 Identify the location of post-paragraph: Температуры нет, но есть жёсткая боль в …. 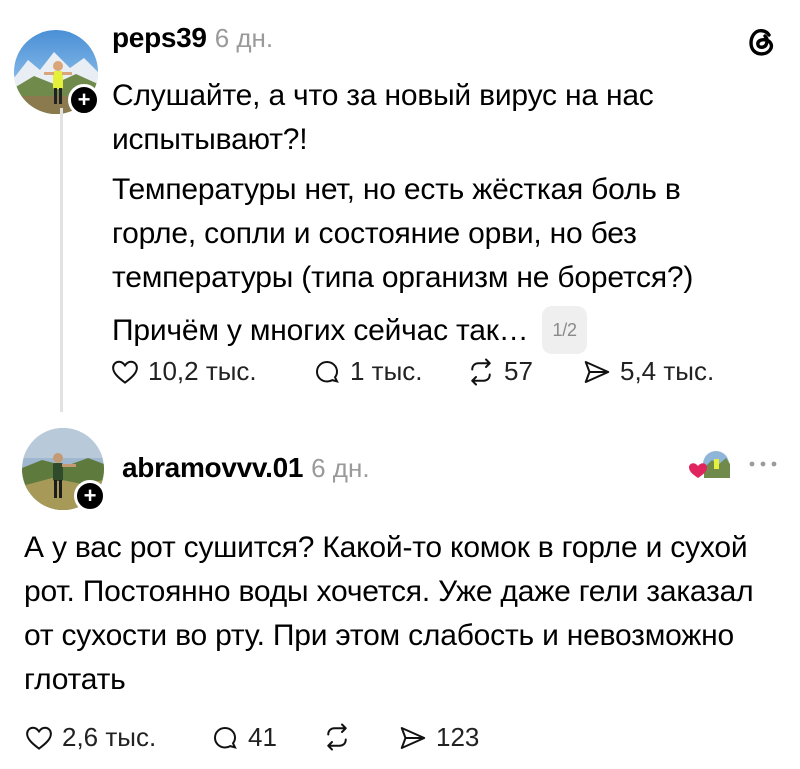
(403, 233).